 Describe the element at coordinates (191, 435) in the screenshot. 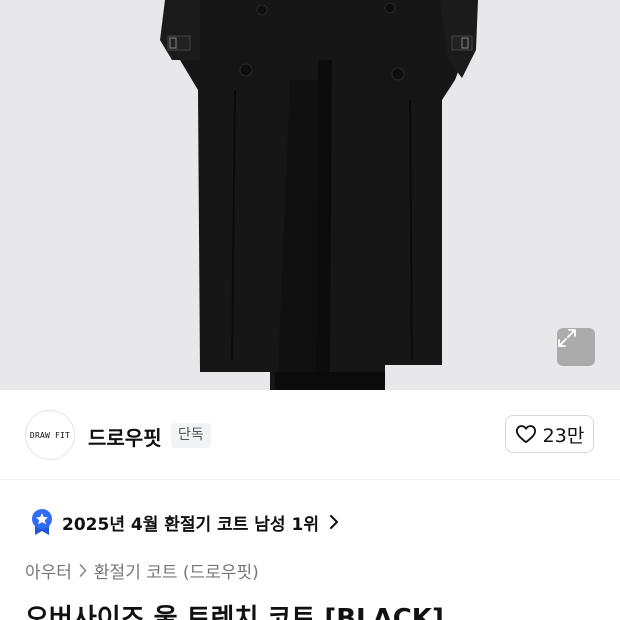

I see `exclusive-badge: 단독` at that location.